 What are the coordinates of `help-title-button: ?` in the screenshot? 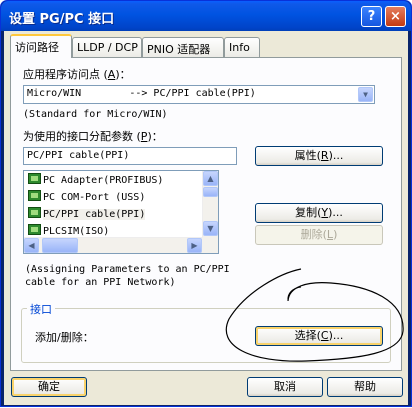 It's located at (371, 16).